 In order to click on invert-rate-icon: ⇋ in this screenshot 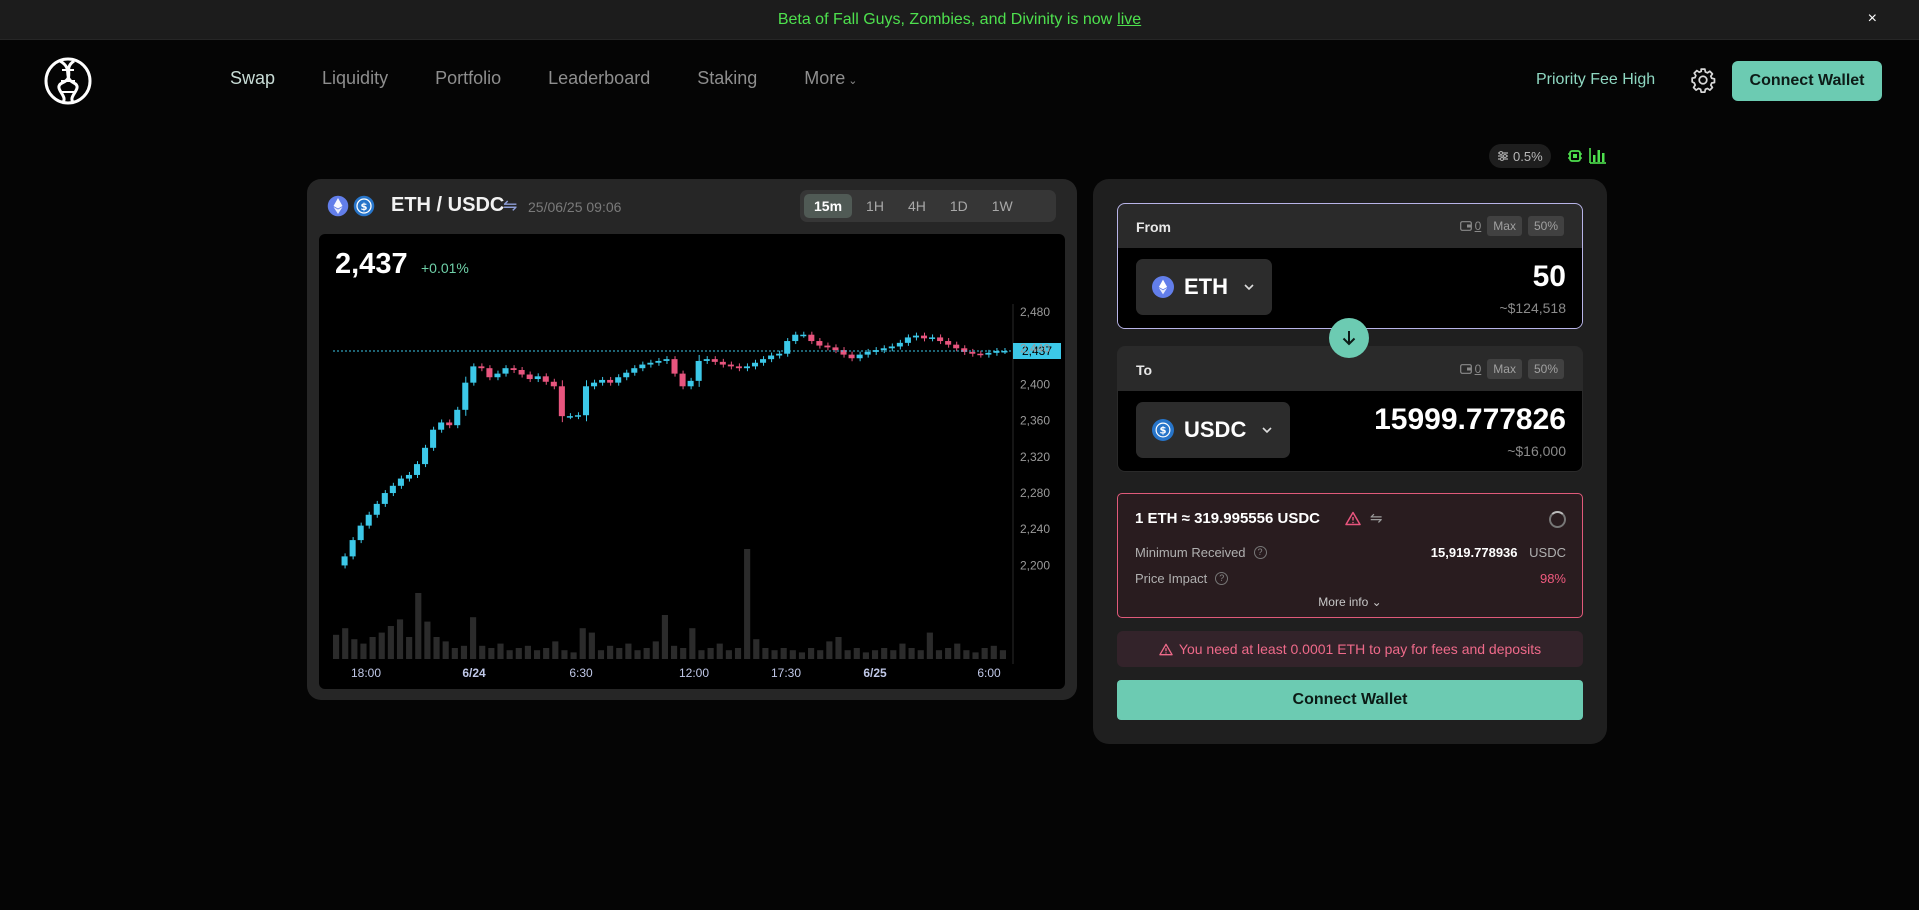, I will do `click(1376, 518)`.